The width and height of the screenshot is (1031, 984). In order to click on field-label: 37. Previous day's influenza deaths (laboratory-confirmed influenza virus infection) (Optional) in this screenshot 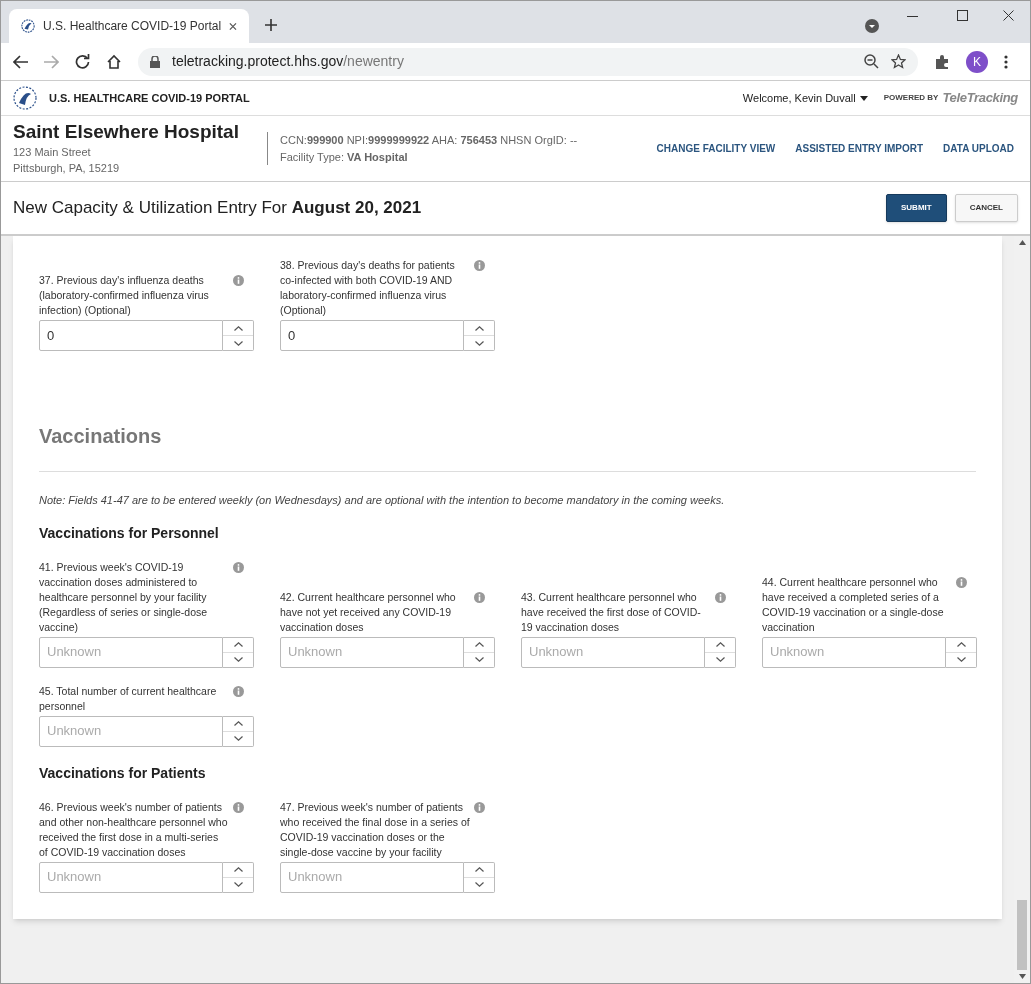, I will do `click(124, 295)`.